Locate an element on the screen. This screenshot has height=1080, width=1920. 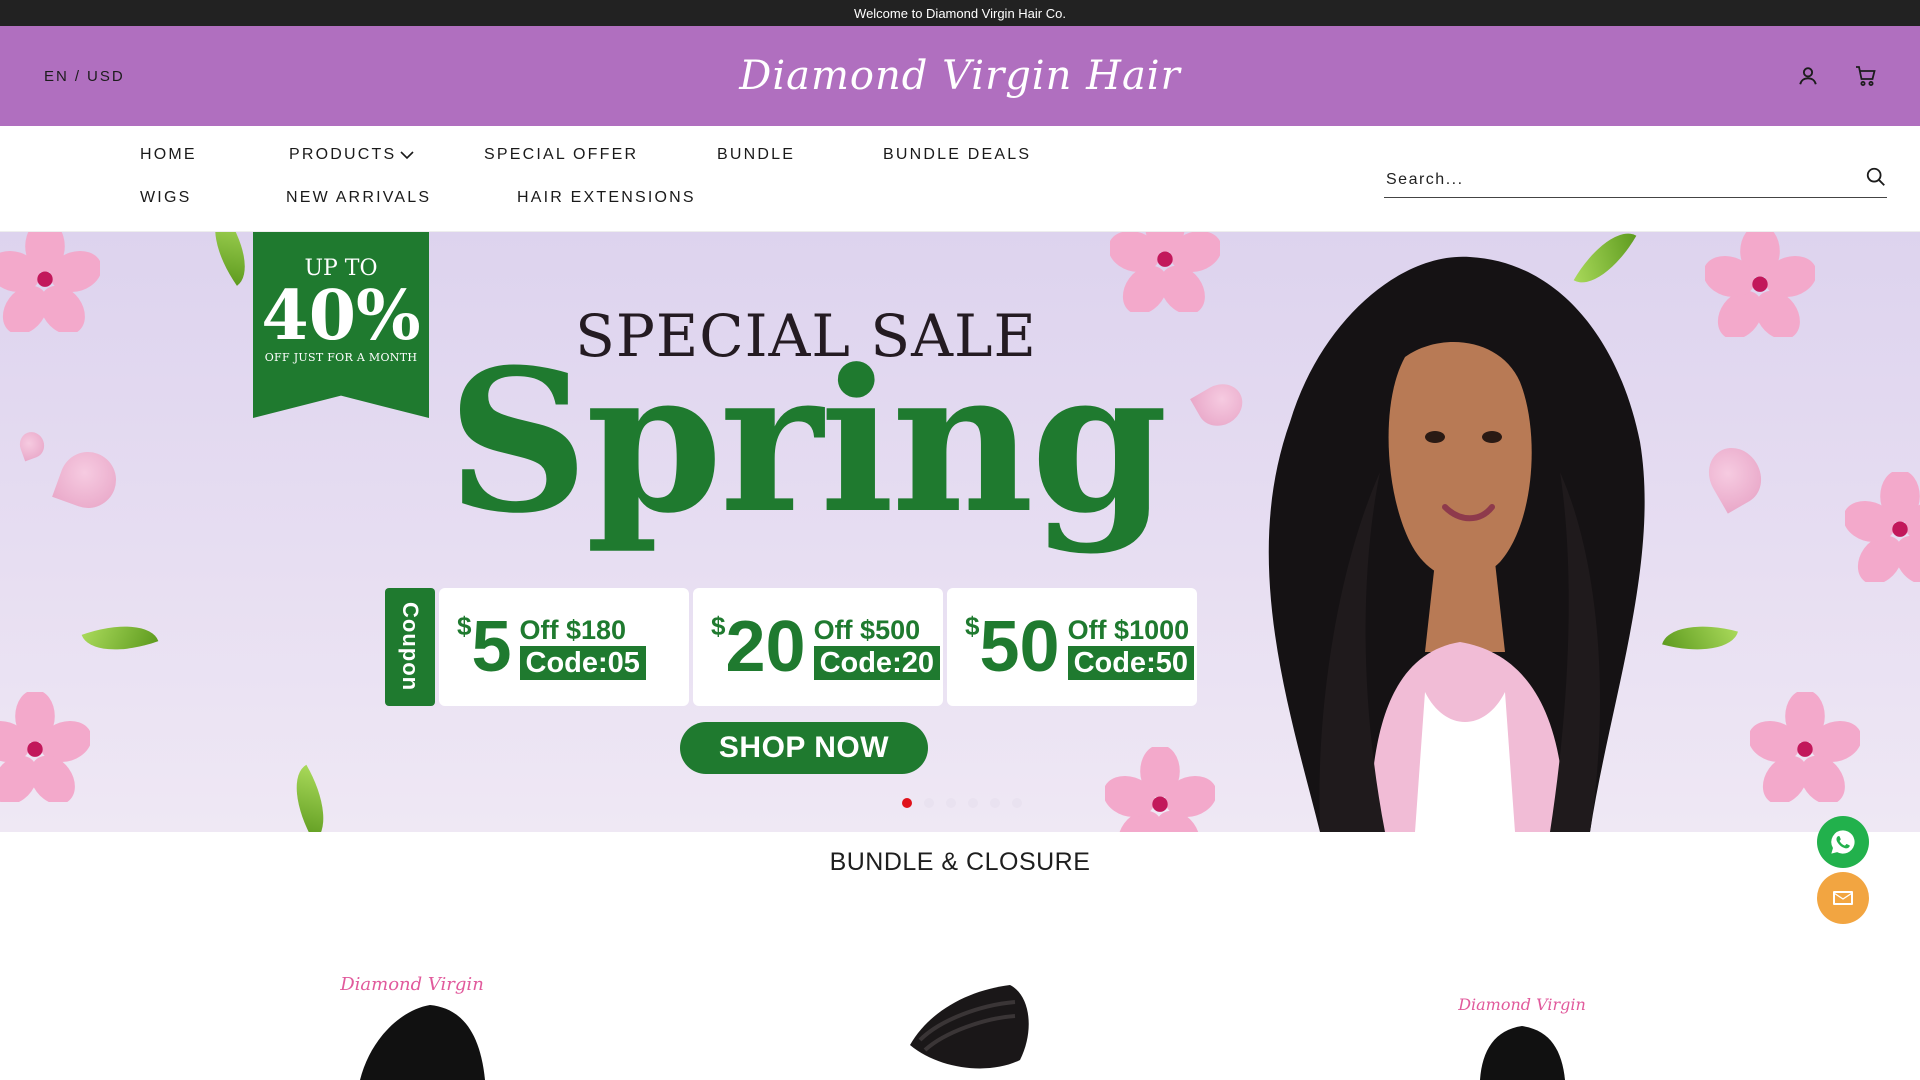
nav-products: PRODUCTS is located at coordinates (351, 155).